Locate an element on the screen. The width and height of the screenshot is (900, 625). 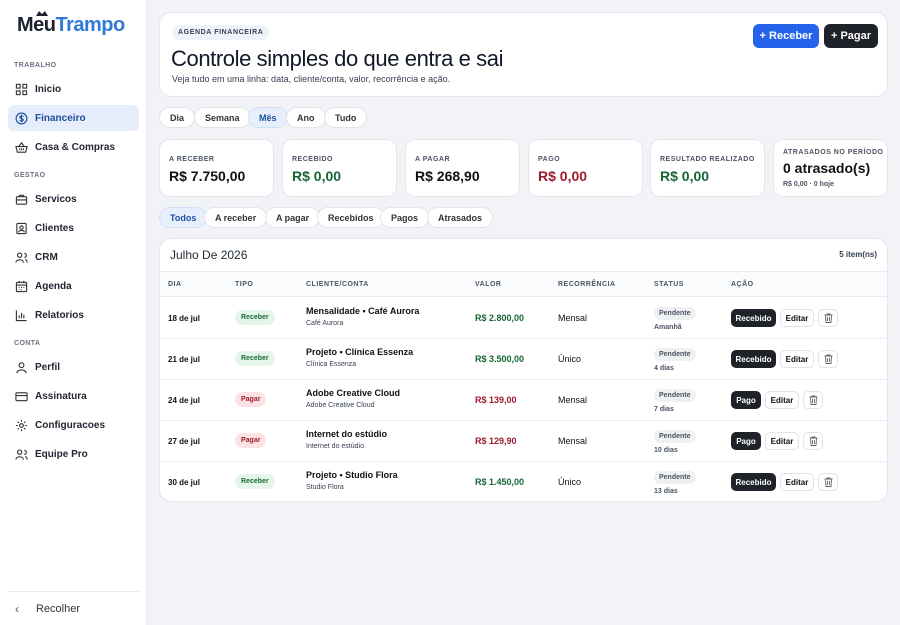
filter-tab-todos: Todos is located at coordinates (183, 217).